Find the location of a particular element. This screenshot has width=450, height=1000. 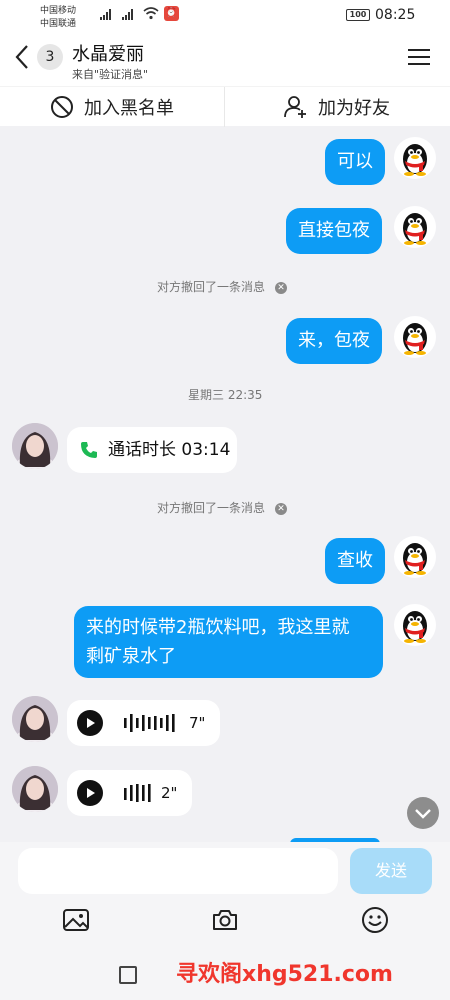

clock: 08:25 is located at coordinates (395, 15).